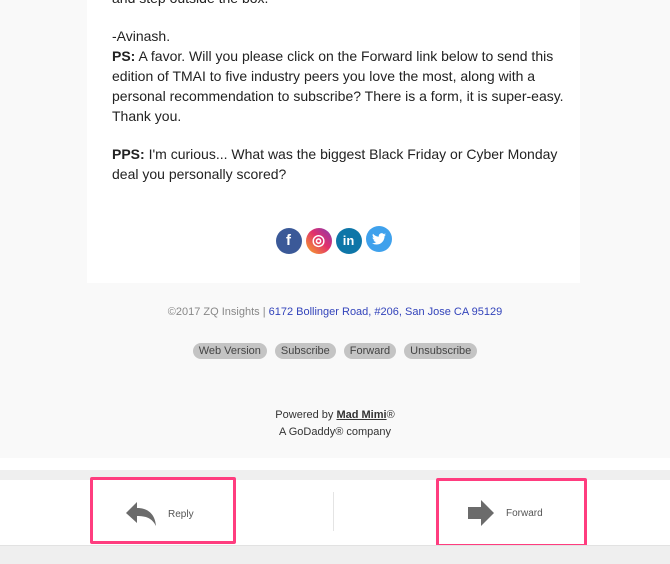 This screenshot has height=564, width=670. Describe the element at coordinates (378, 239) in the screenshot. I see `twitter-icon` at that location.